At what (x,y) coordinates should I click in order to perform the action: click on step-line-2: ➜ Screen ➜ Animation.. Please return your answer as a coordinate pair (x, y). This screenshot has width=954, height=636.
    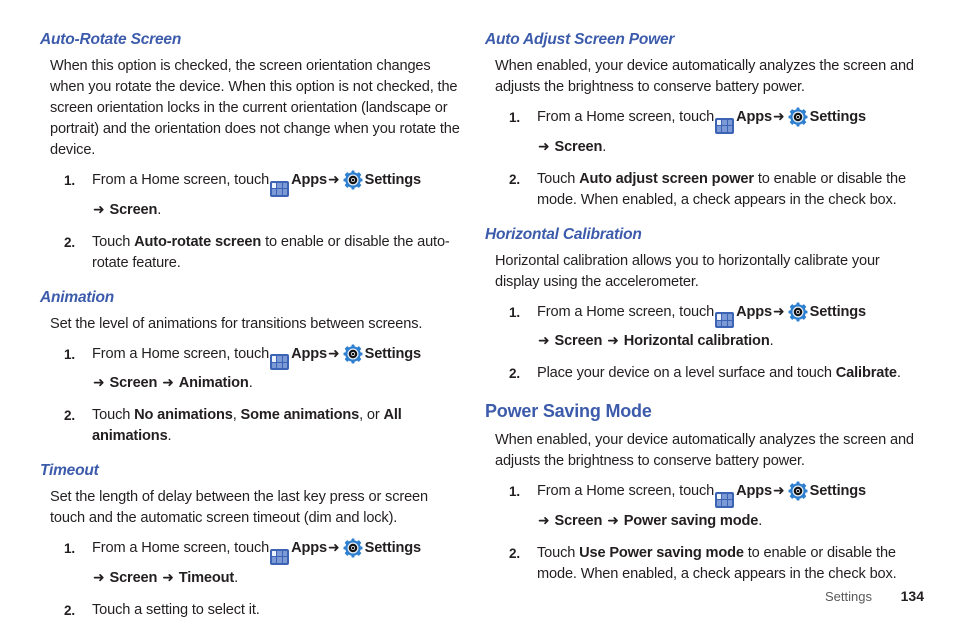
    Looking at the image, I should click on (277, 383).